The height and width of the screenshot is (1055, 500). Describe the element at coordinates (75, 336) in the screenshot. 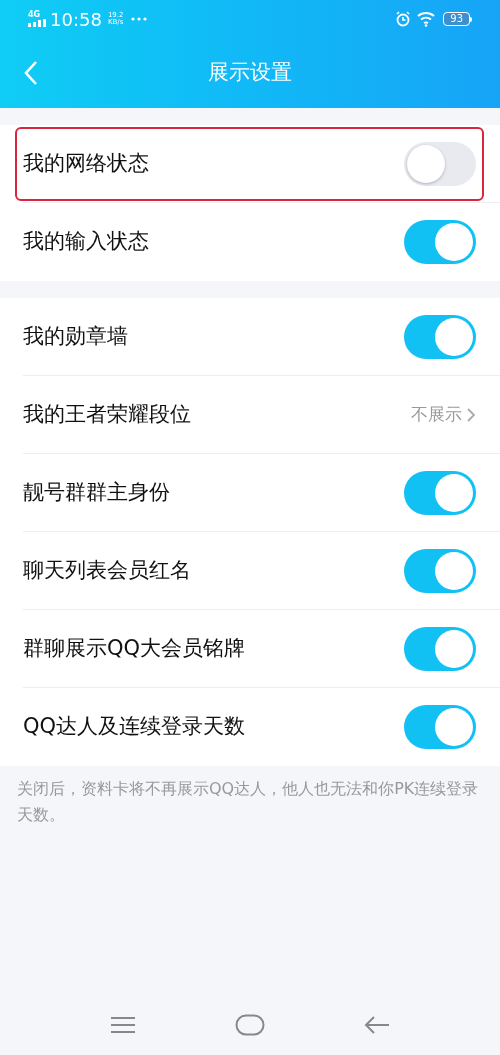

I see `setting-label: 我的勋章墙` at that location.